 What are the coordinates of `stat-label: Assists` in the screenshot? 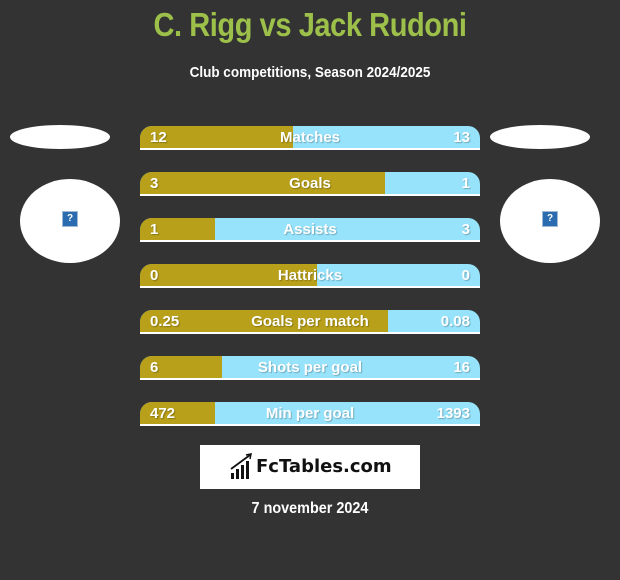 It's located at (310, 229).